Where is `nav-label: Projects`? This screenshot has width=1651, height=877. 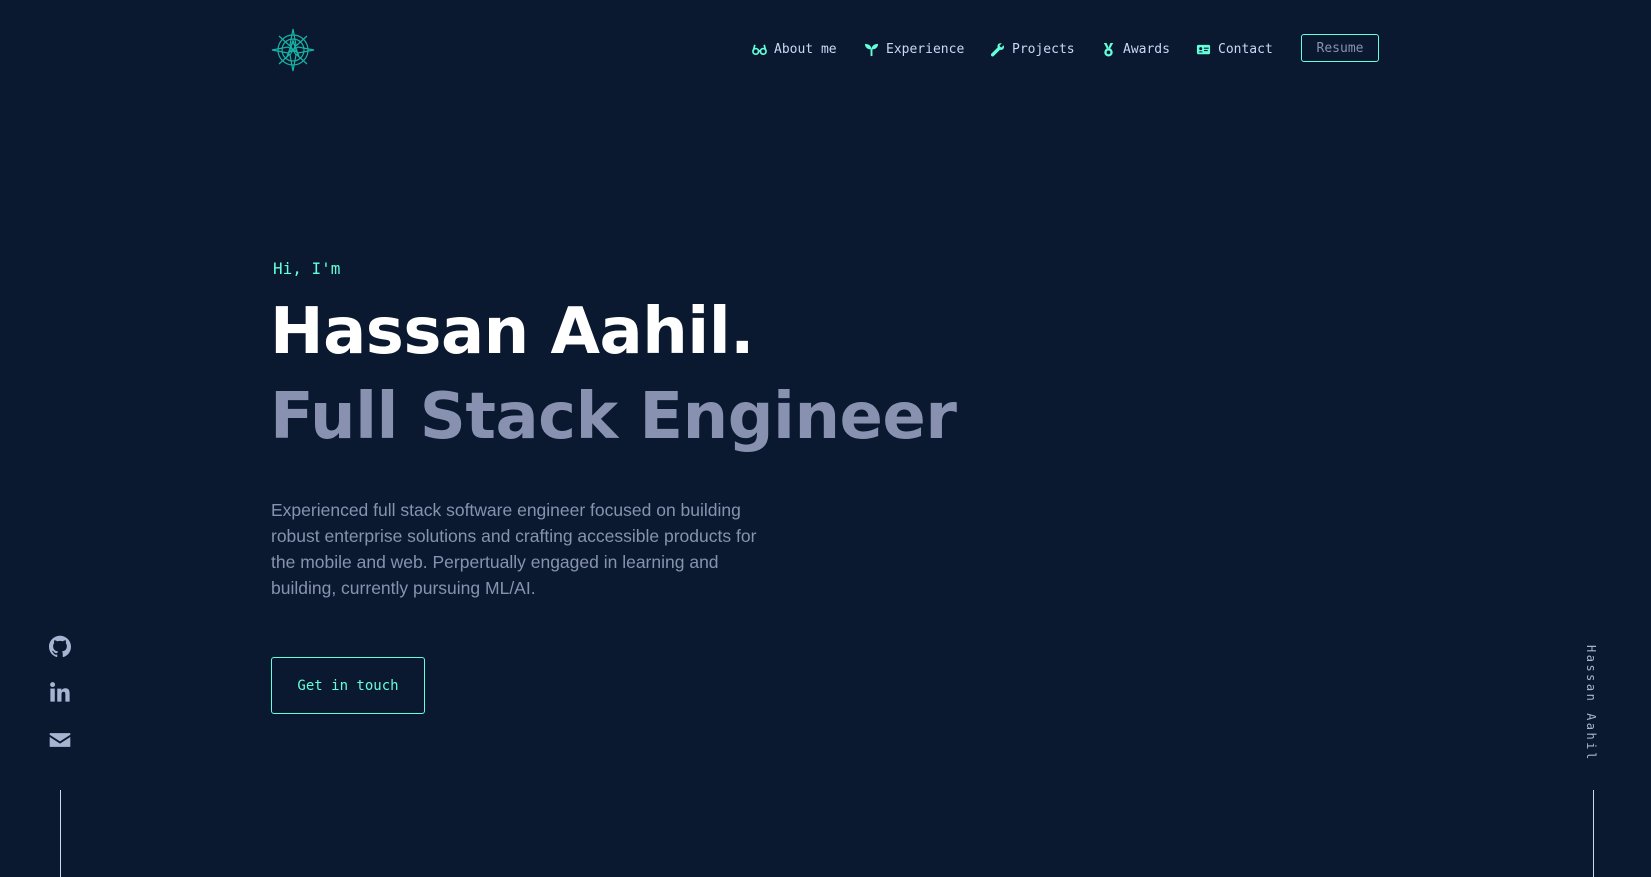 nav-label: Projects is located at coordinates (1043, 49).